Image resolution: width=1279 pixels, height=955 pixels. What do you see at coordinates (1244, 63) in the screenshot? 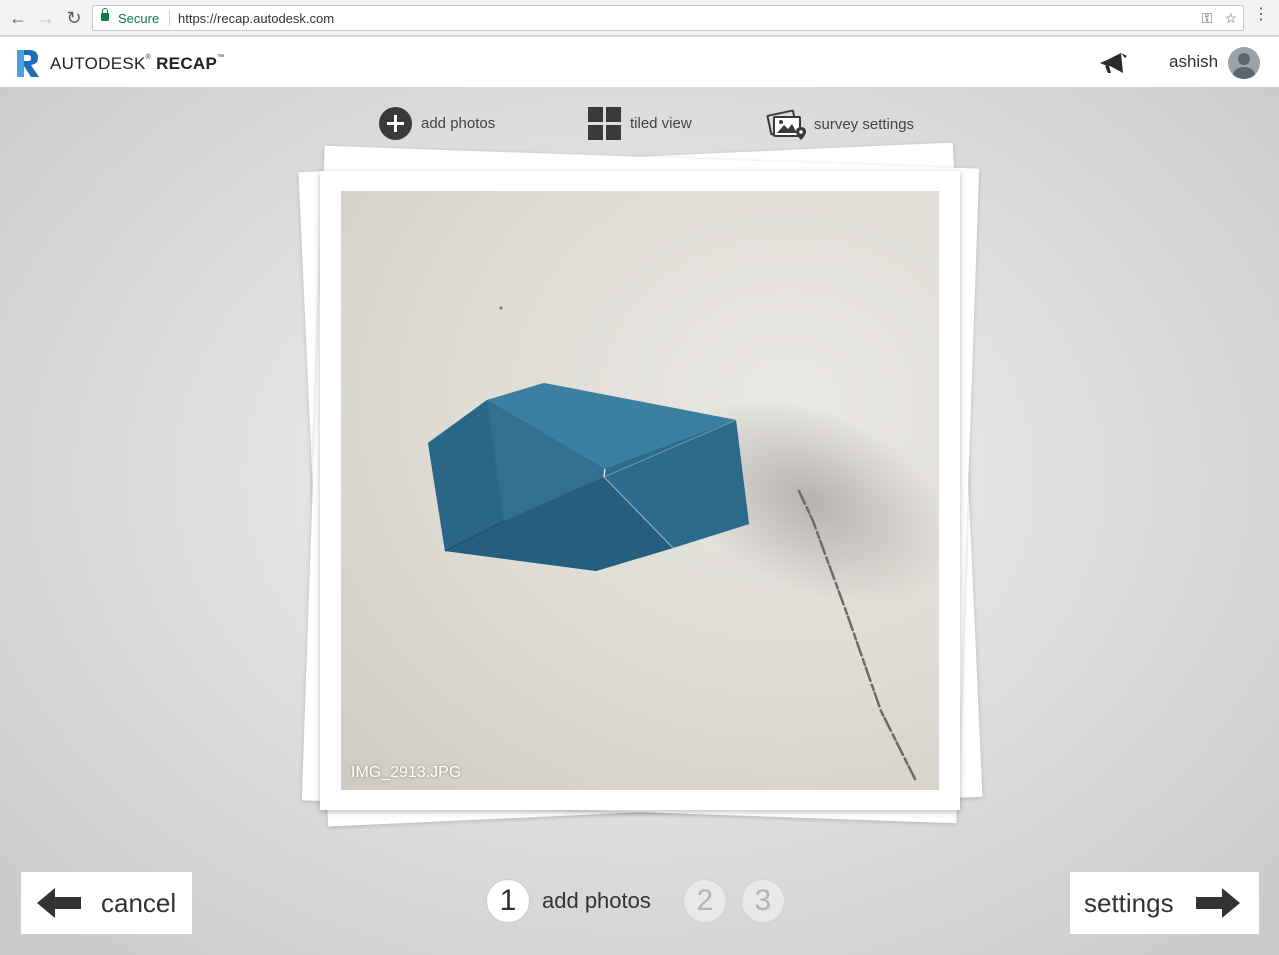
I see `avatar` at bounding box center [1244, 63].